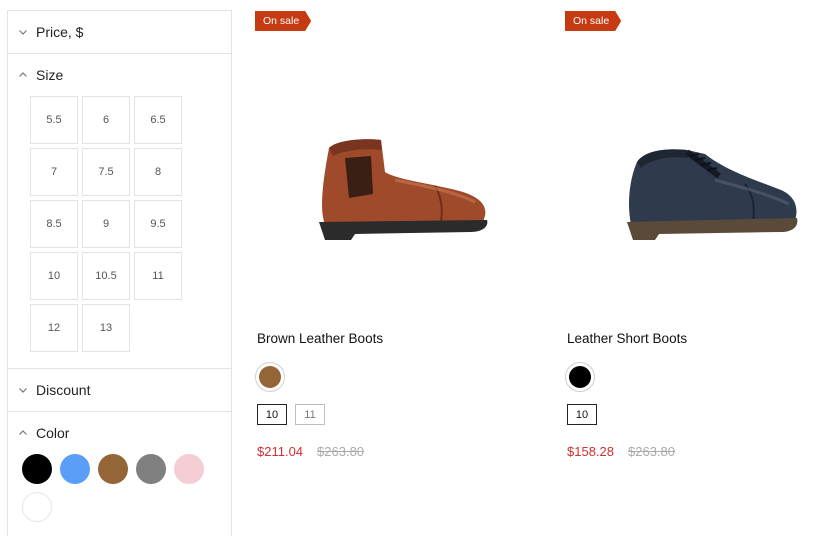 This screenshot has height=541, width=836. What do you see at coordinates (291, 414) in the screenshot?
I see `product-sizes: 10 11` at bounding box center [291, 414].